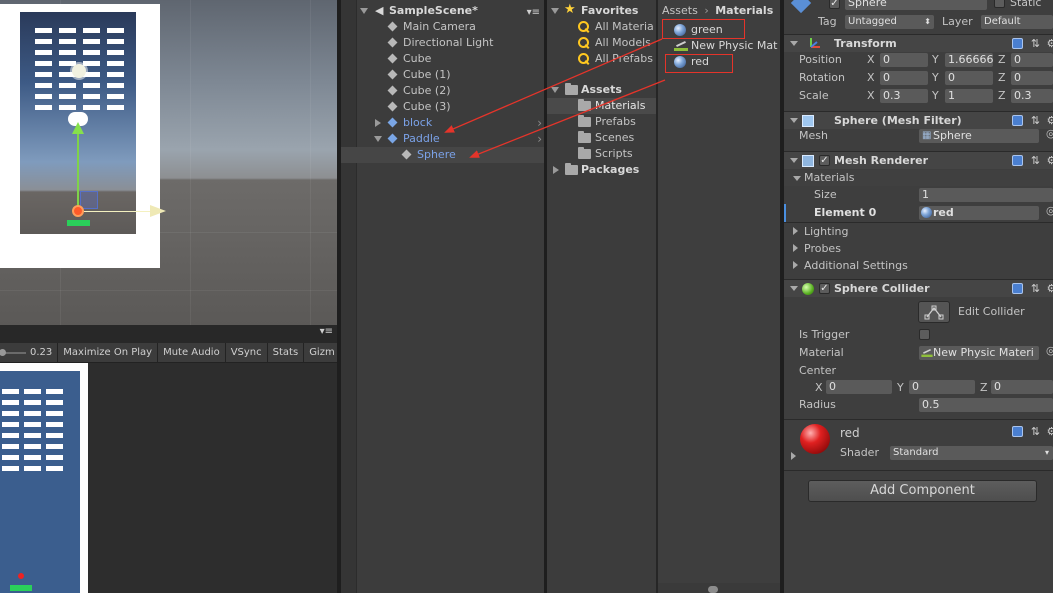 The height and width of the screenshot is (593, 1053). I want to click on light-gizmo-icon, so click(79, 71).